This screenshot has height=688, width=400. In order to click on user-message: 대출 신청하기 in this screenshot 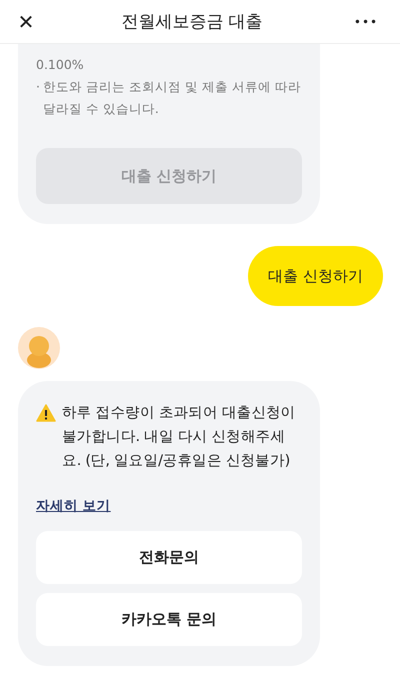, I will do `click(315, 276)`.